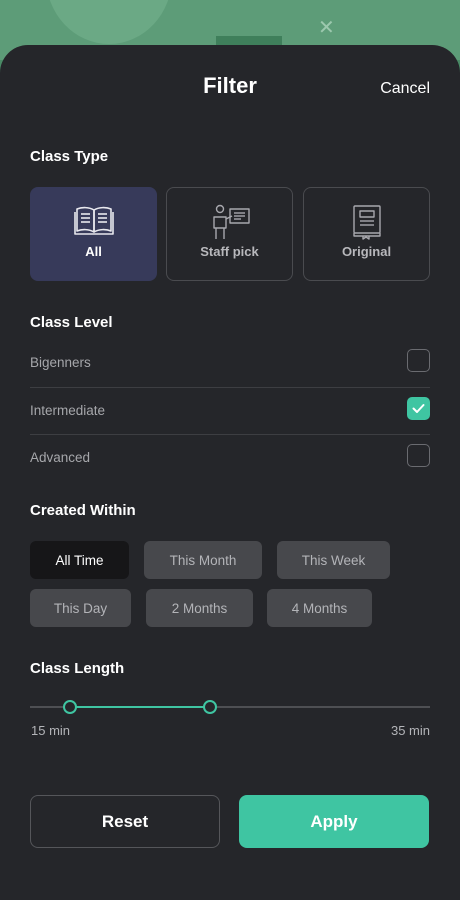 This screenshot has width=460, height=900. What do you see at coordinates (418, 360) in the screenshot?
I see `beginners-checkbox` at bounding box center [418, 360].